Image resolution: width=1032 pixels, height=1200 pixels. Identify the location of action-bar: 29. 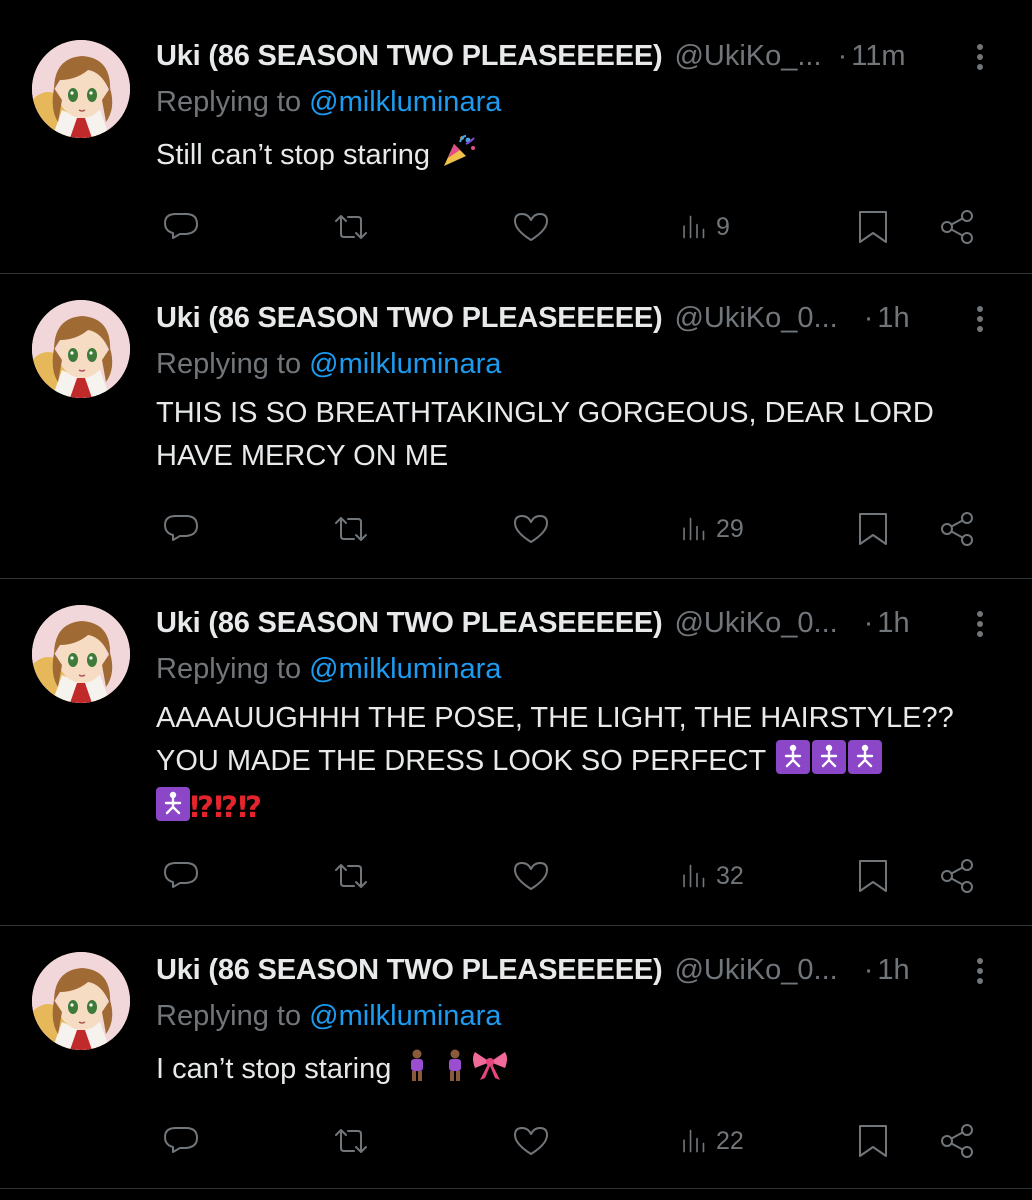
(516, 529).